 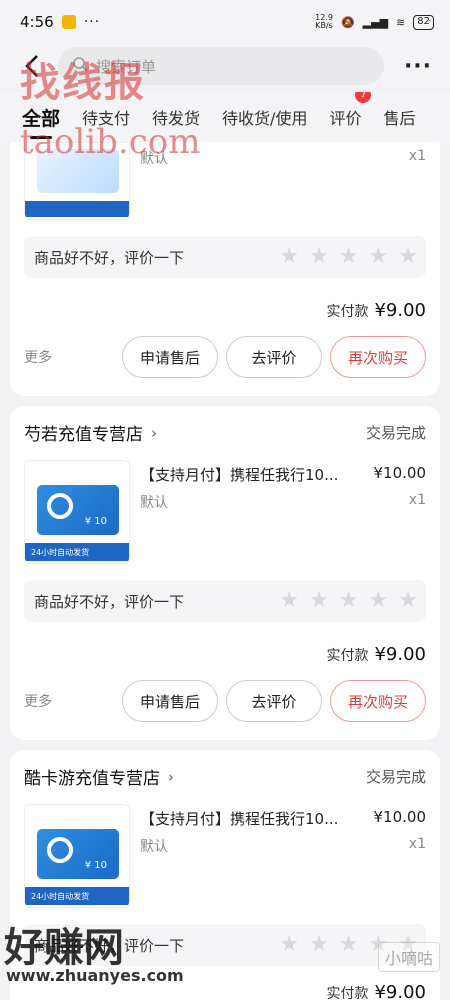 What do you see at coordinates (423, 22) in the screenshot?
I see `battery-icon: 82` at bounding box center [423, 22].